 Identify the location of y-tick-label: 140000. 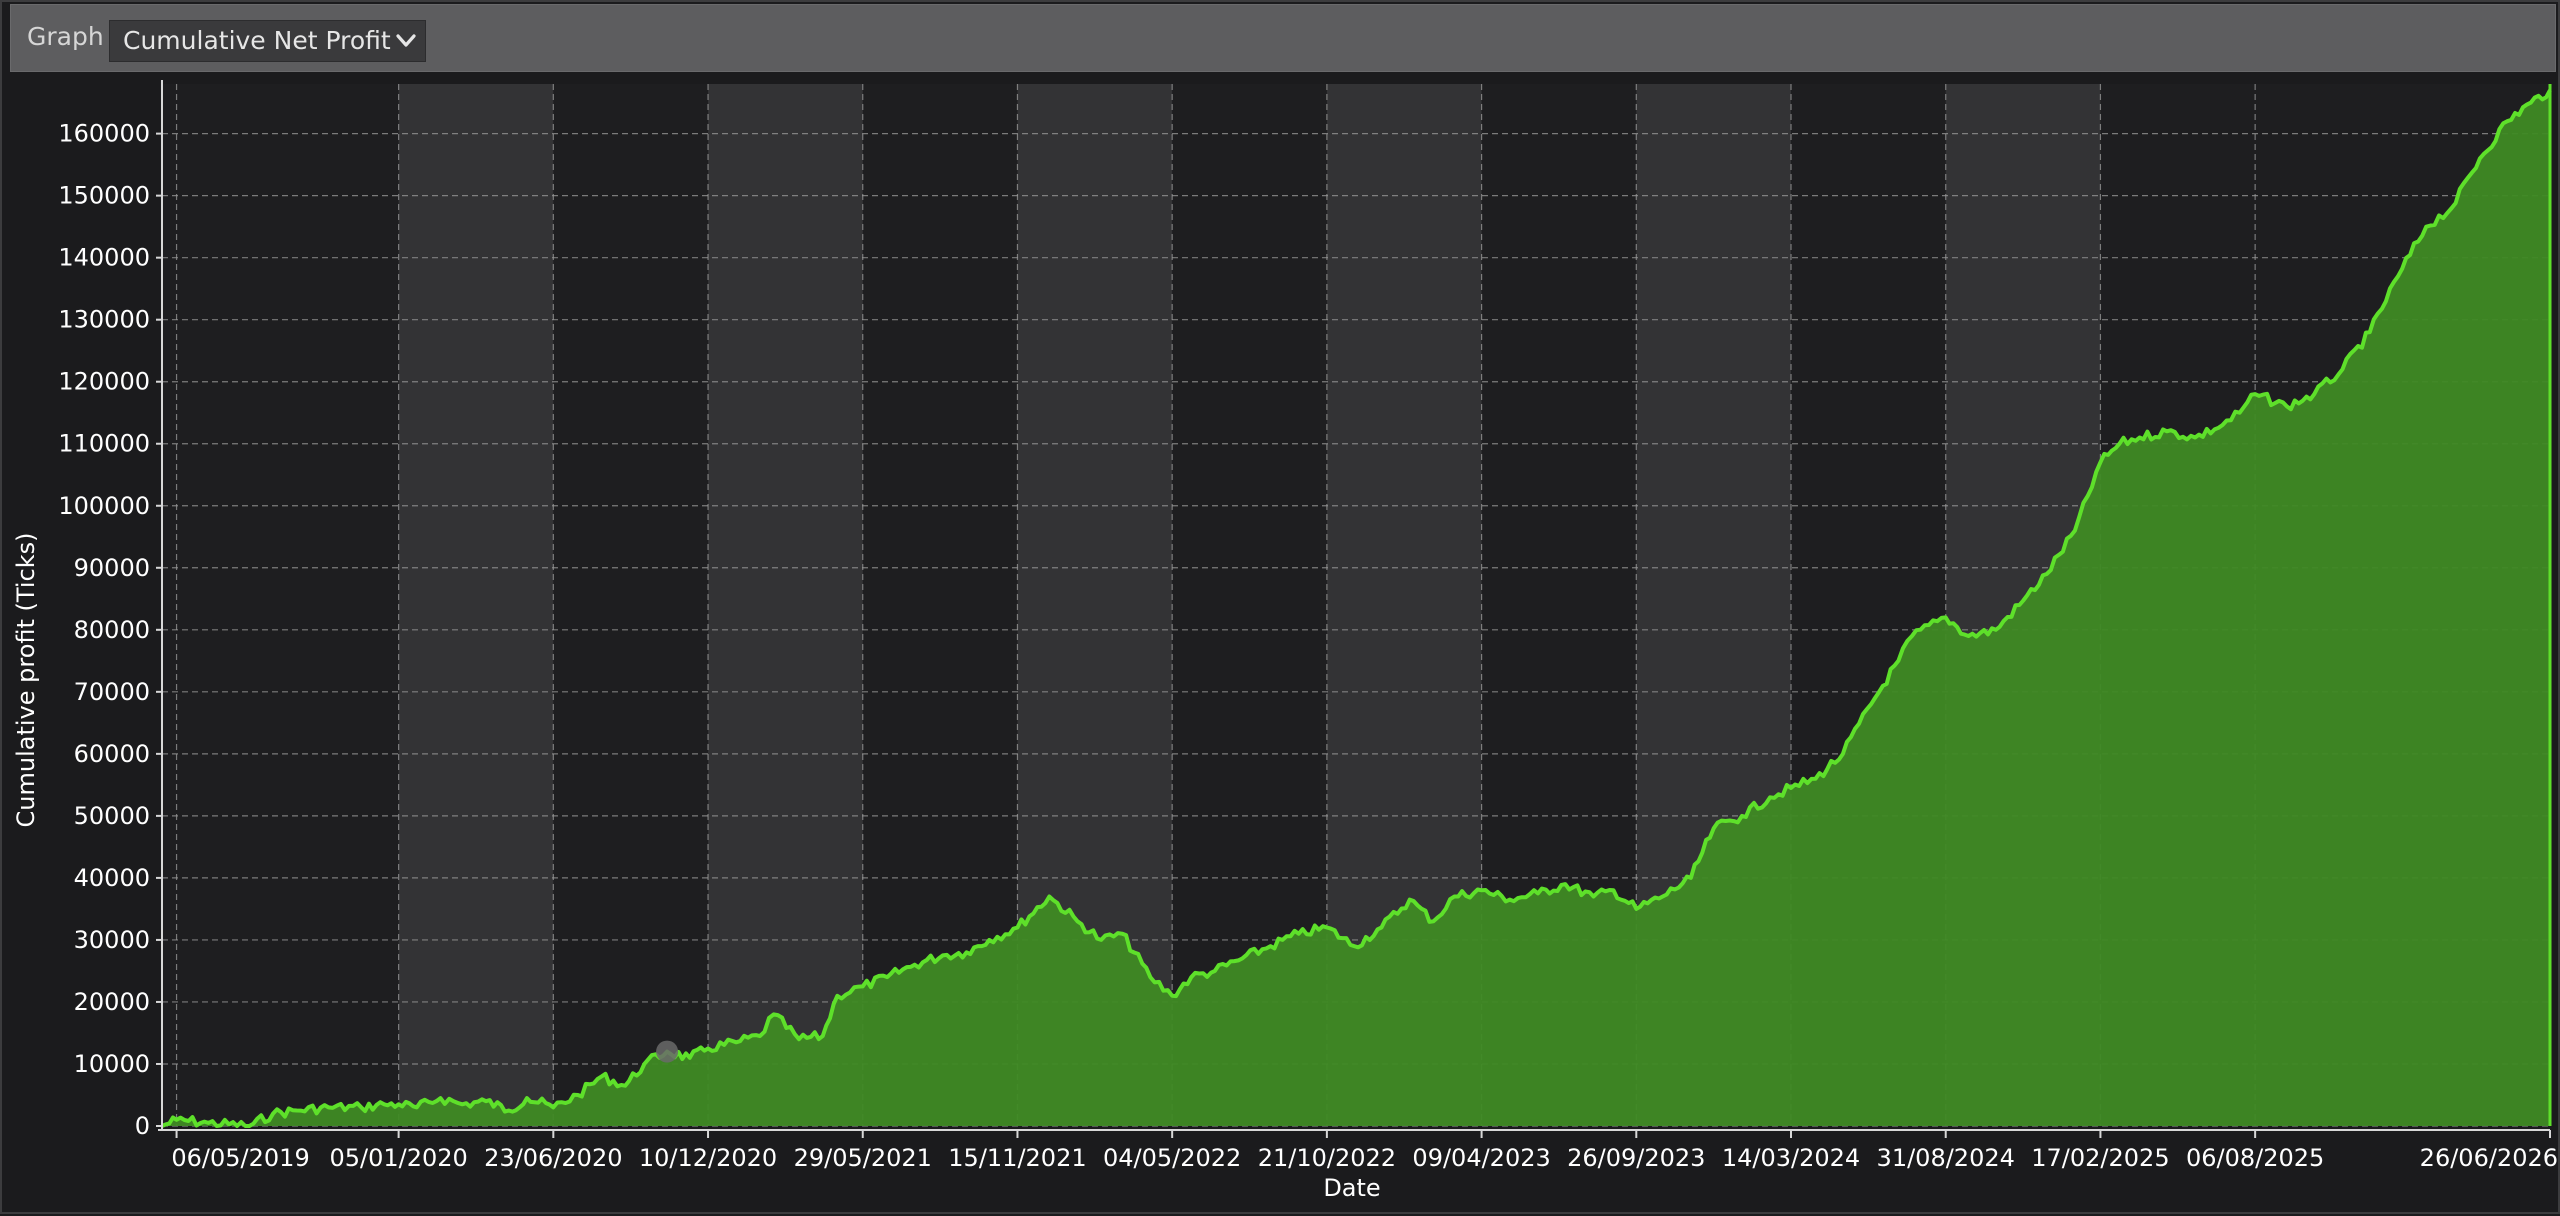
(104, 258).